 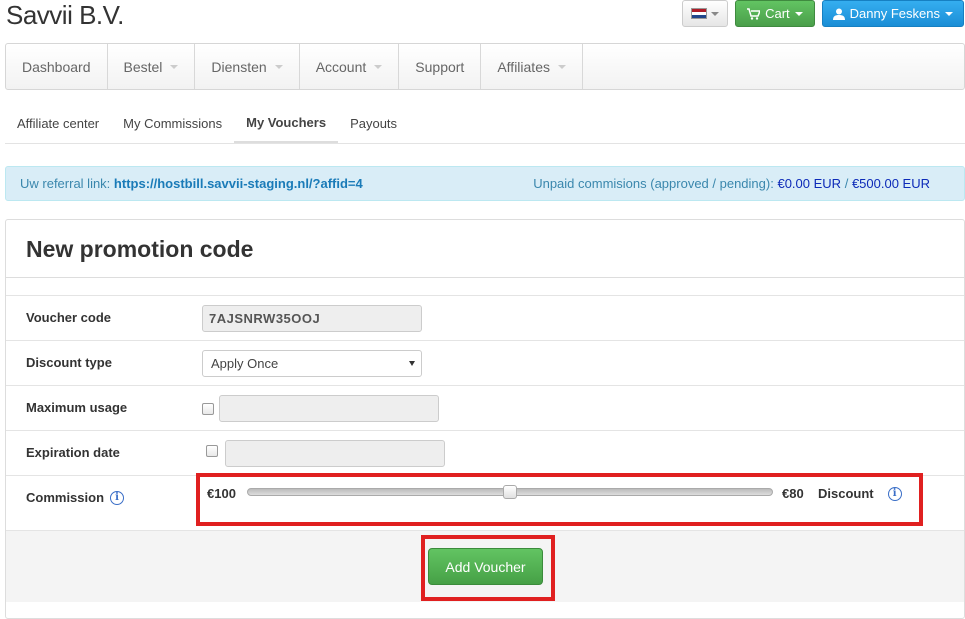 What do you see at coordinates (212, 451) in the screenshot?
I see `expiration-date-checkbox` at bounding box center [212, 451].